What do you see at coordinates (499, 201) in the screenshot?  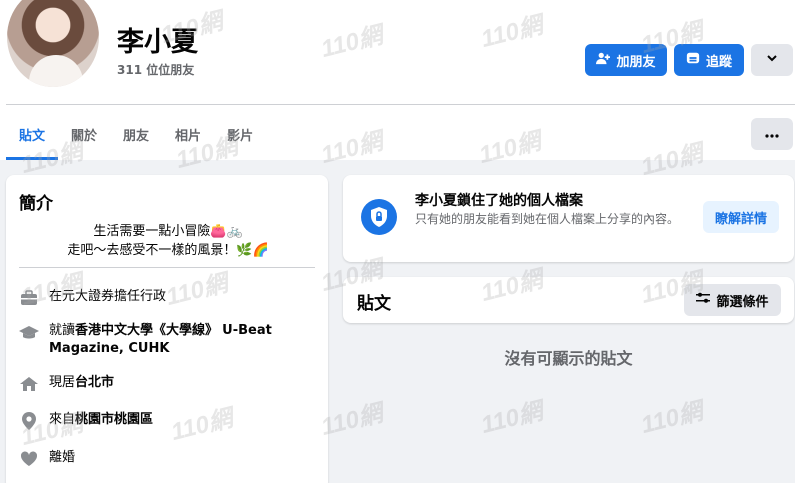 I see `locked-title: 李小夏鎖住了她的個人檔案` at bounding box center [499, 201].